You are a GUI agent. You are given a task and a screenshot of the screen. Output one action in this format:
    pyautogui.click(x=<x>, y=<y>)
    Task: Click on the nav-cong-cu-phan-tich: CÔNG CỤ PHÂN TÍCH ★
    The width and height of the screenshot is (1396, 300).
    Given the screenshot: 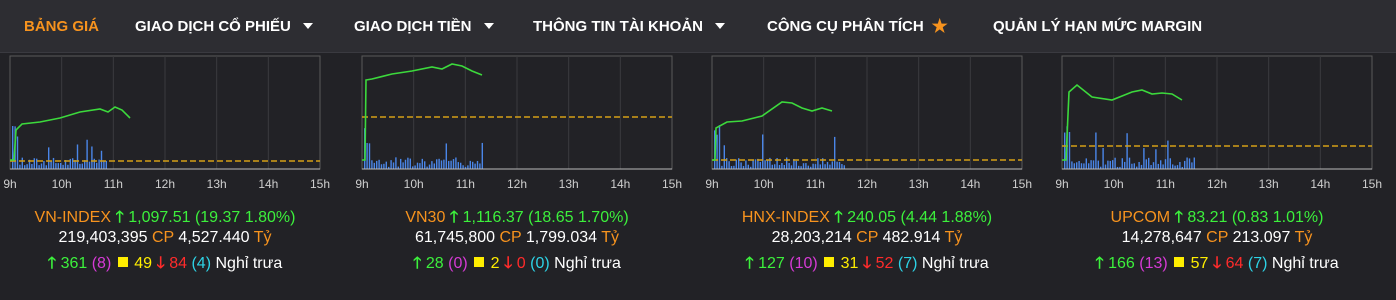 What is the action you would take?
    pyautogui.click(x=857, y=26)
    